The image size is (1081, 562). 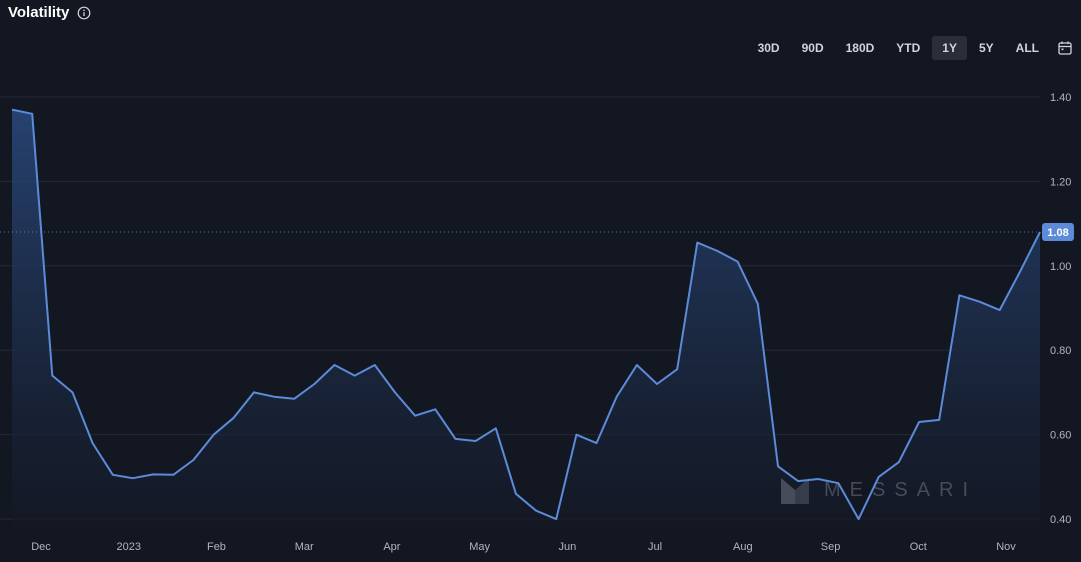 What do you see at coordinates (1060, 182) in the screenshot?
I see `y-tick-label: 1.20` at bounding box center [1060, 182].